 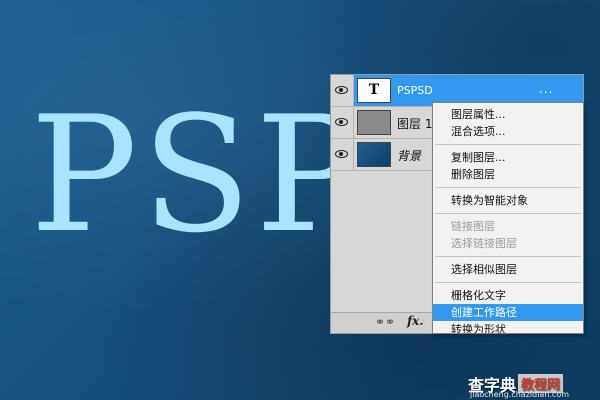 What do you see at coordinates (385, 322) in the screenshot?
I see `link-layers-icon: ⚭⚭` at bounding box center [385, 322].